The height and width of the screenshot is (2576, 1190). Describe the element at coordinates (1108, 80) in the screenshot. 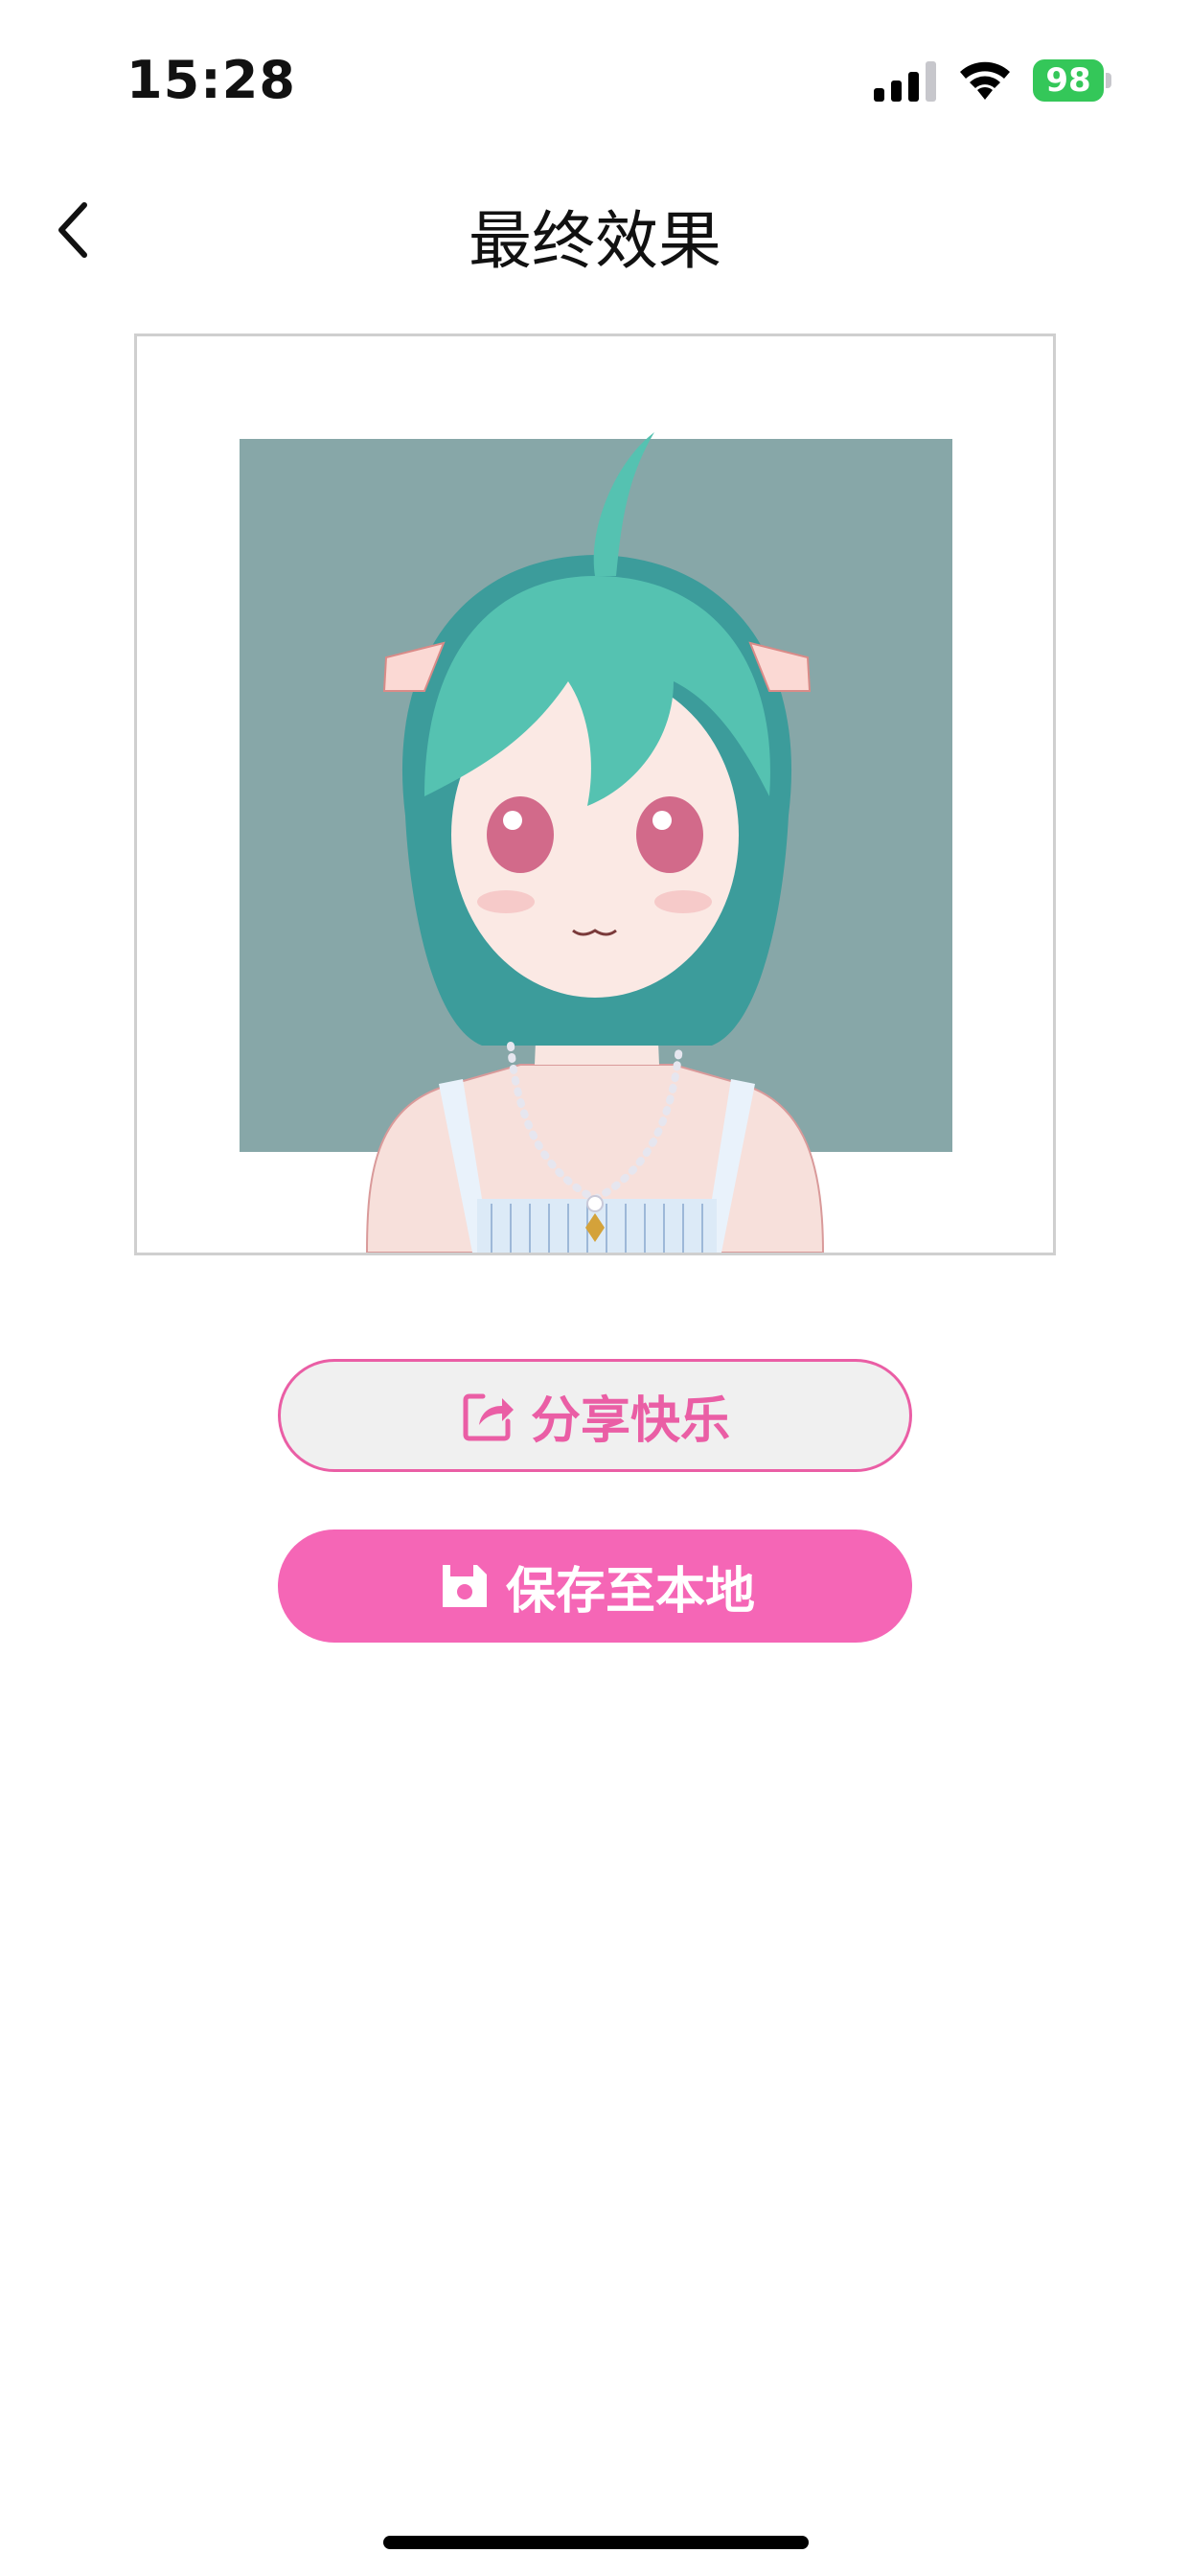

I see `battery-cap` at that location.